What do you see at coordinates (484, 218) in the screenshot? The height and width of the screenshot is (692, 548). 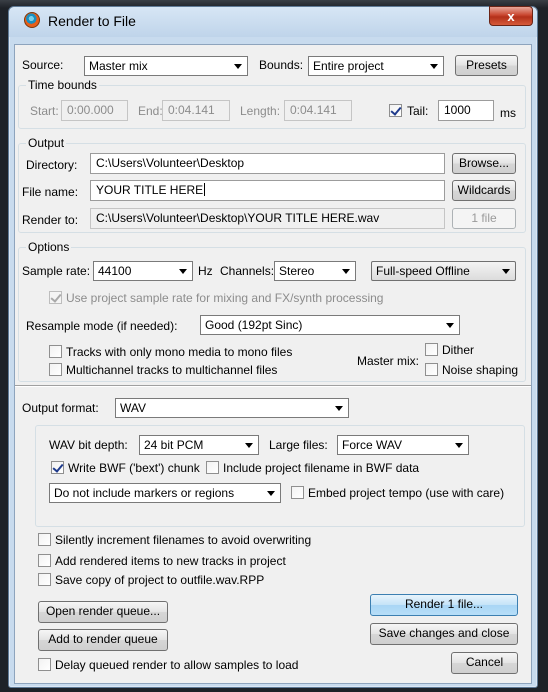 I see `file-count-button: 1 file` at bounding box center [484, 218].